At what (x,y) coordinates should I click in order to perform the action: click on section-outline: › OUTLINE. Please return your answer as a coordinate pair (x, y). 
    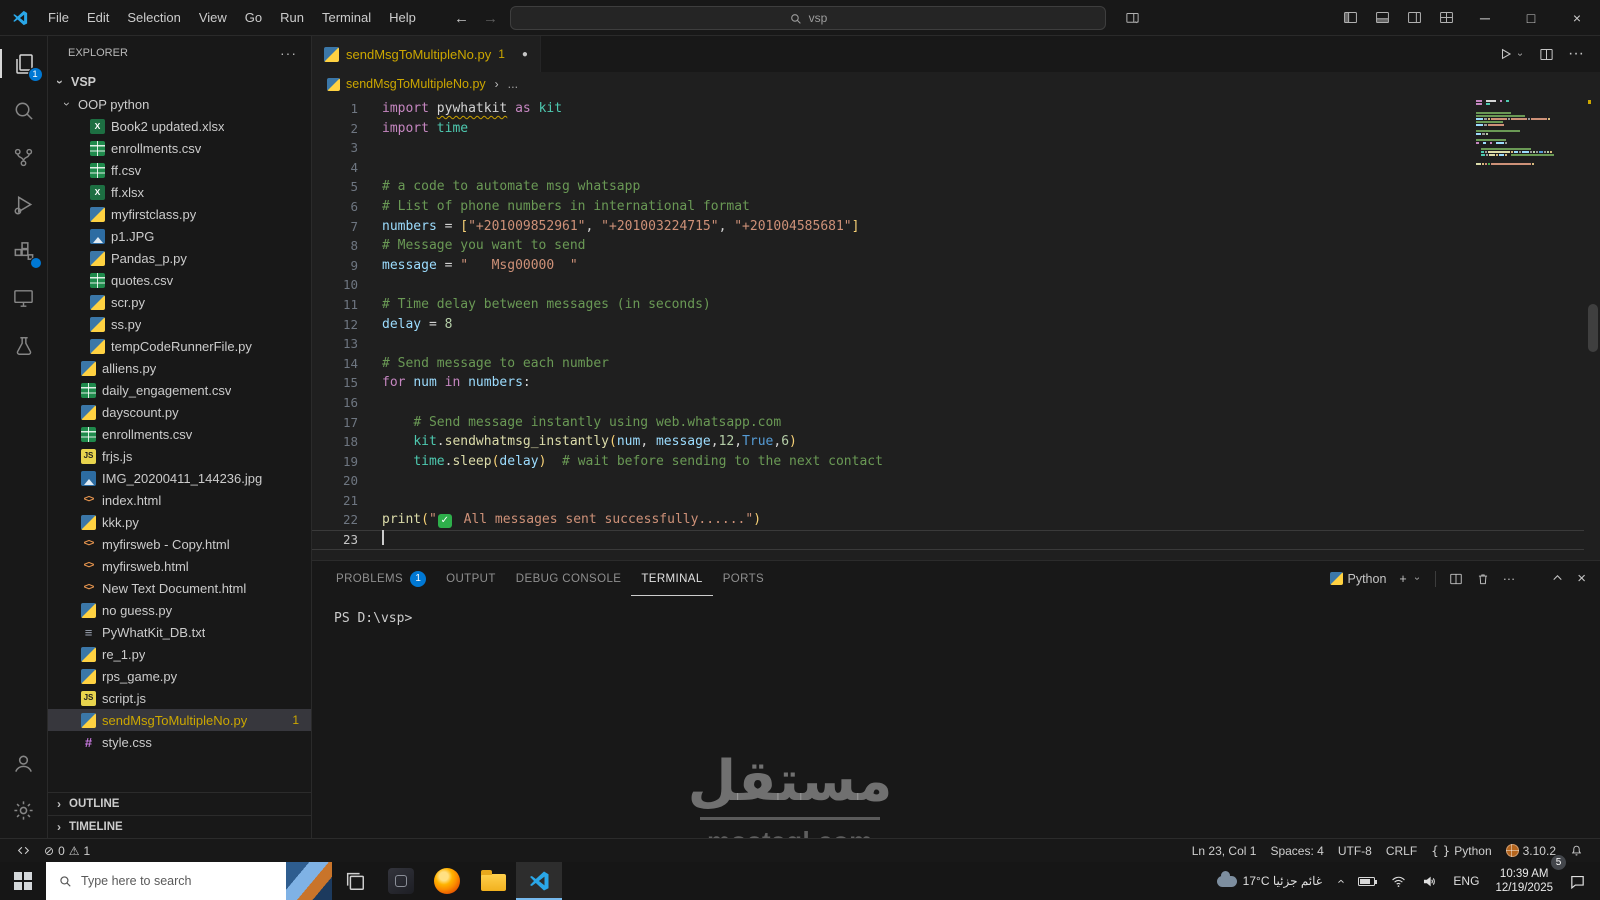
    Looking at the image, I should click on (179, 803).